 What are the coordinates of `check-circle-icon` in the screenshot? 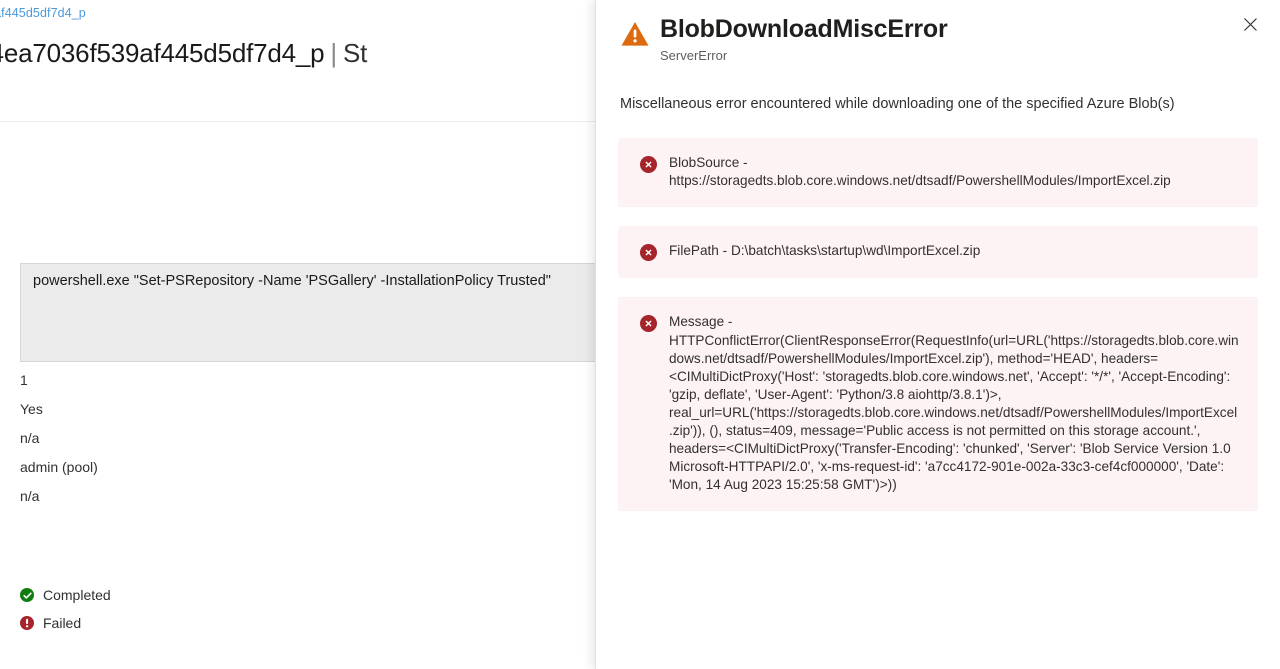 It's located at (27, 595).